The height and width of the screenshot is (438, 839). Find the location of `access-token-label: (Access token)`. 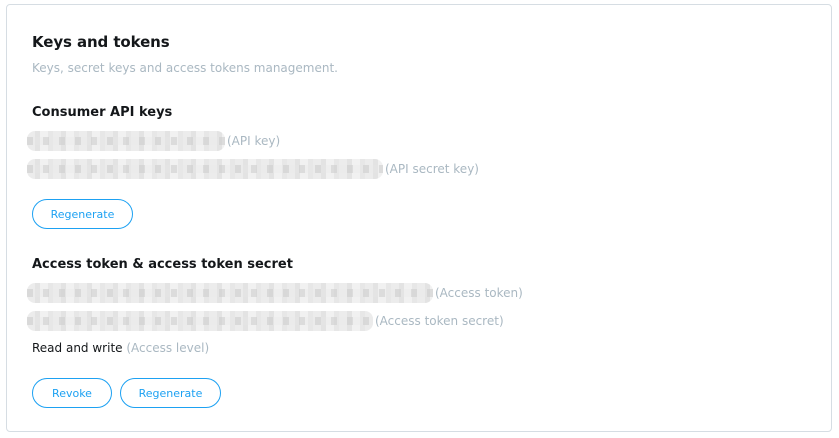

access-token-label: (Access token) is located at coordinates (479, 293).